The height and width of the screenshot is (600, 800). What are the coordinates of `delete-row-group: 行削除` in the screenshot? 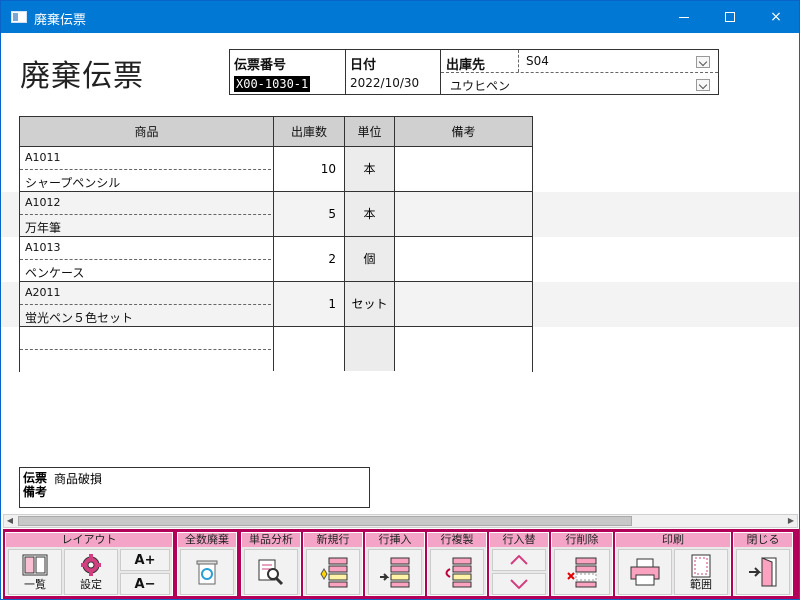 It's located at (582, 564).